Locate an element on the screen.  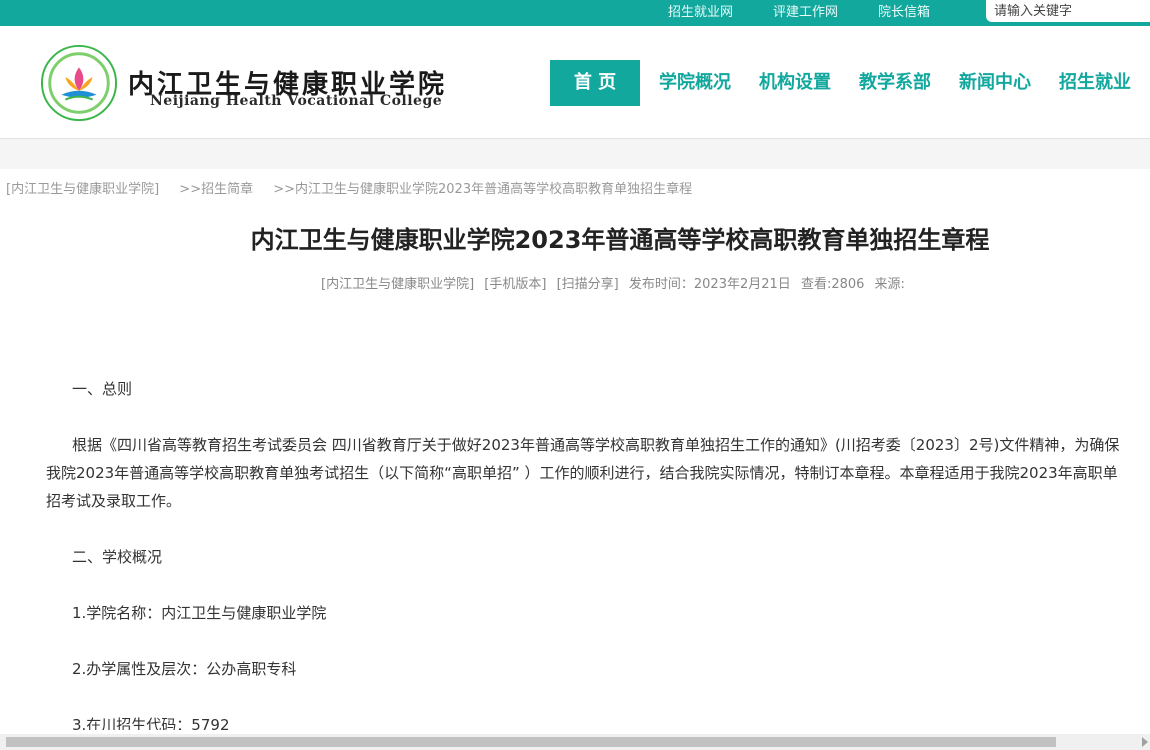
nav-news: 新闻中心 is located at coordinates (995, 83).